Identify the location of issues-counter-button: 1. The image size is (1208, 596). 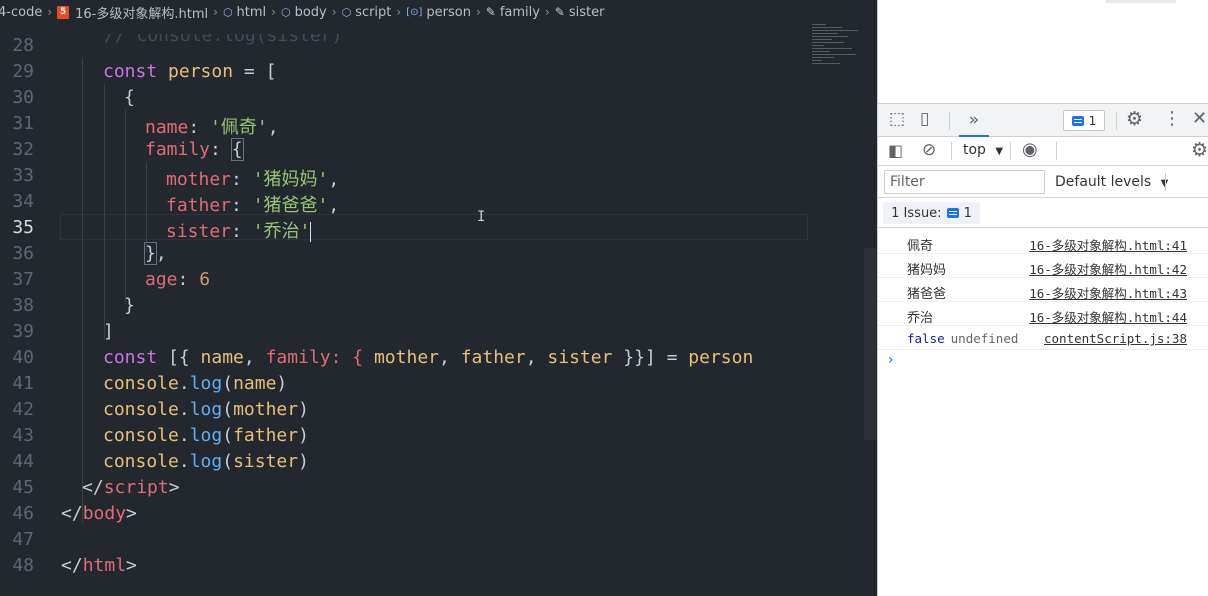
(1084, 120).